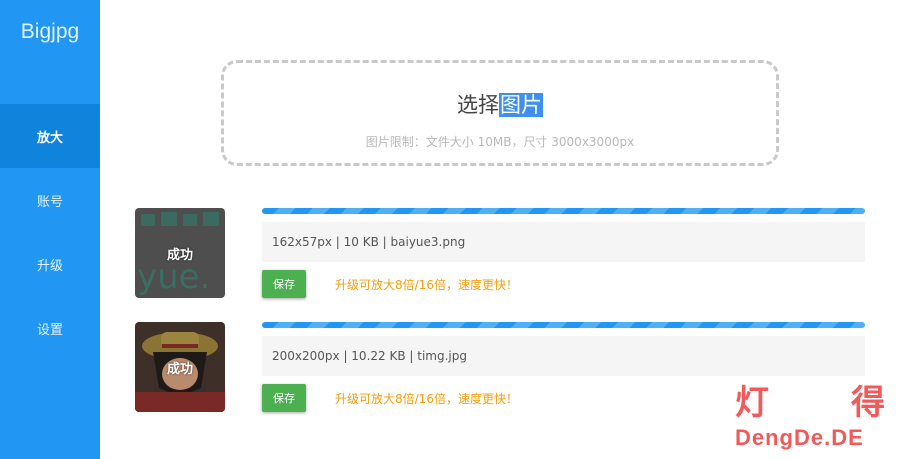  I want to click on sidebar-item-label: 账号, so click(49, 202).